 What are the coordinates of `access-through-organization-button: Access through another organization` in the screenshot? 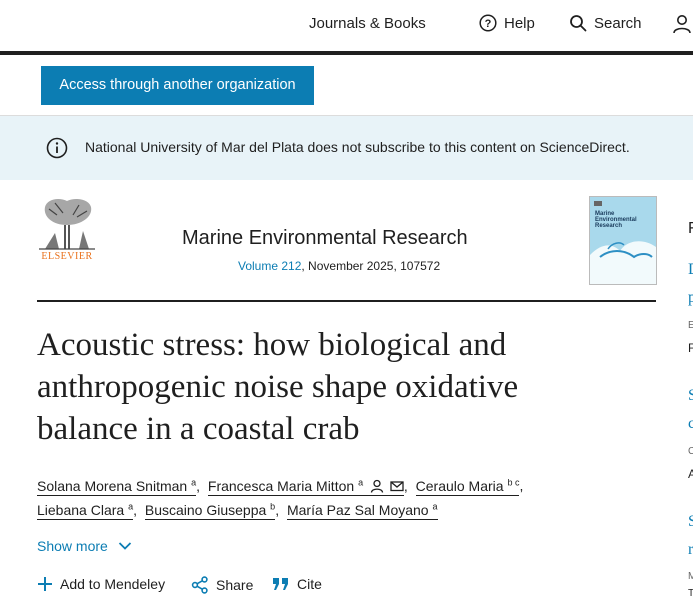 It's located at (177, 85).